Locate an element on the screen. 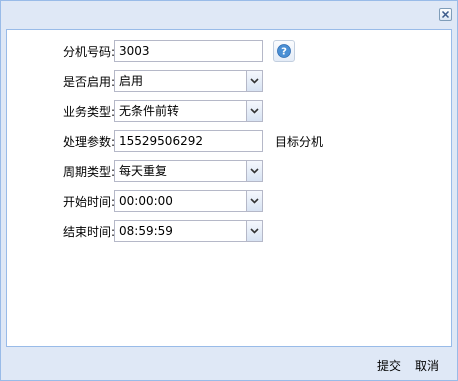  end-time-label: 结束时间: is located at coordinates (88, 232).